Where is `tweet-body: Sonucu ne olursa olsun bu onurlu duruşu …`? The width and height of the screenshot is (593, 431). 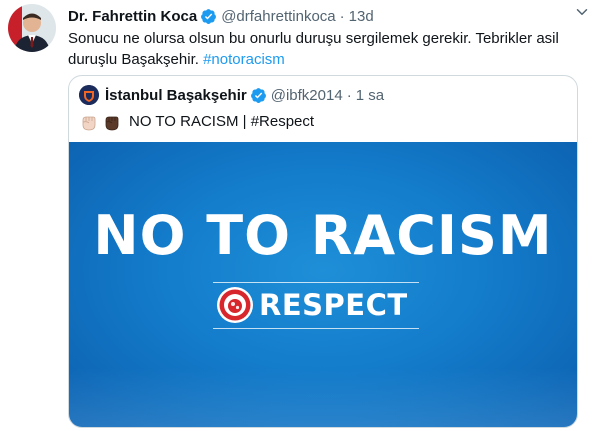 tweet-body: Sonucu ne olursa olsun bu onurlu duruşu … is located at coordinates (313, 49).